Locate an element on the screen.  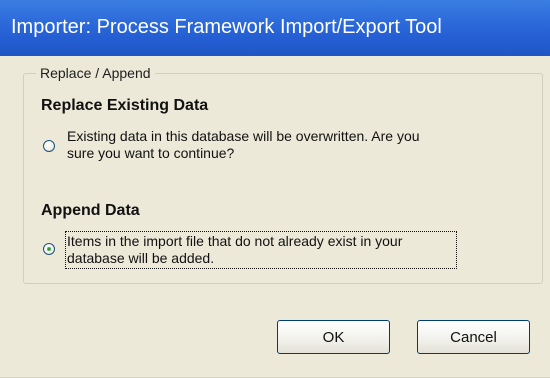
radio-selected-indicator is located at coordinates (49, 249).